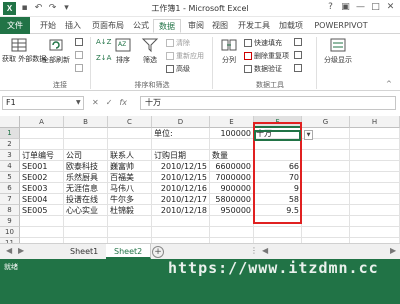  I want to click on row-header: 1, so click(10, 133).